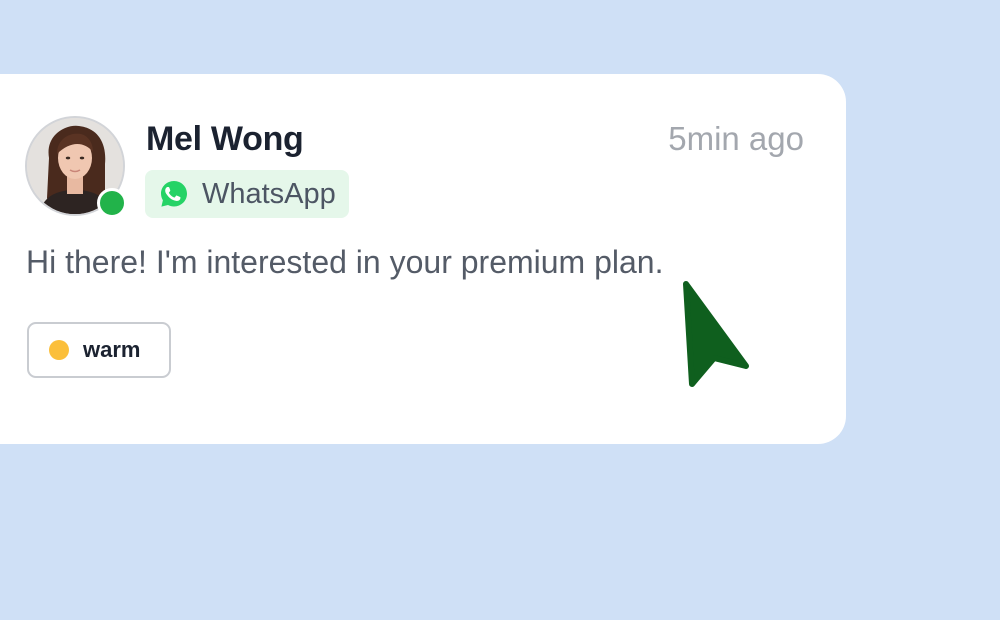 Image resolution: width=1000 pixels, height=620 pixels. I want to click on avatar, so click(76, 167).